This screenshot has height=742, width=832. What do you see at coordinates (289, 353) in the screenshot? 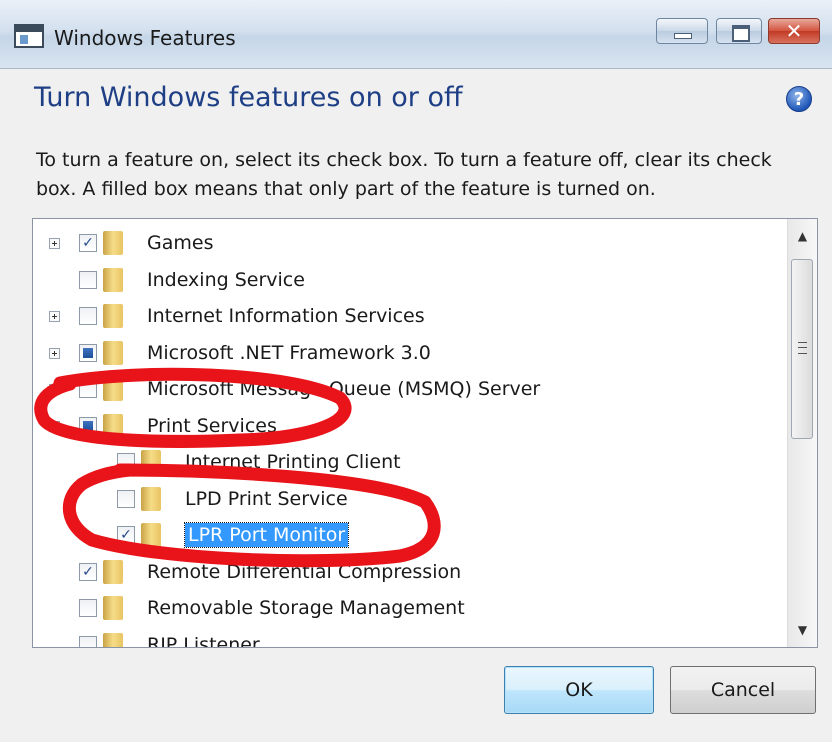
I see `feature-label: Microsoft .NET Framework 3.0` at bounding box center [289, 353].